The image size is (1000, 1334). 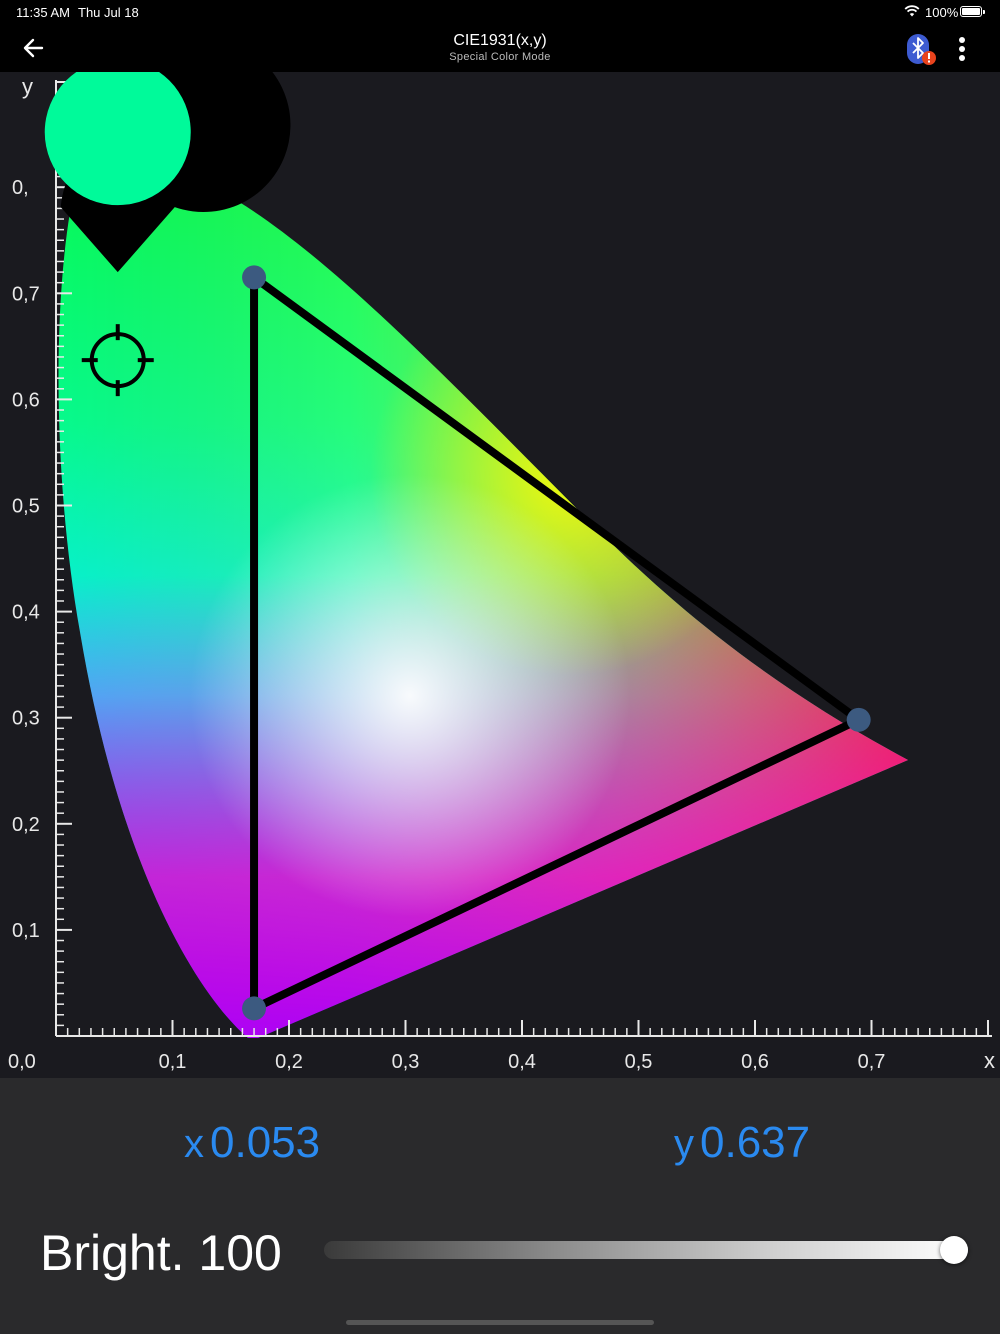 What do you see at coordinates (20, 188) in the screenshot?
I see `y-tick-label: 0,` at bounding box center [20, 188].